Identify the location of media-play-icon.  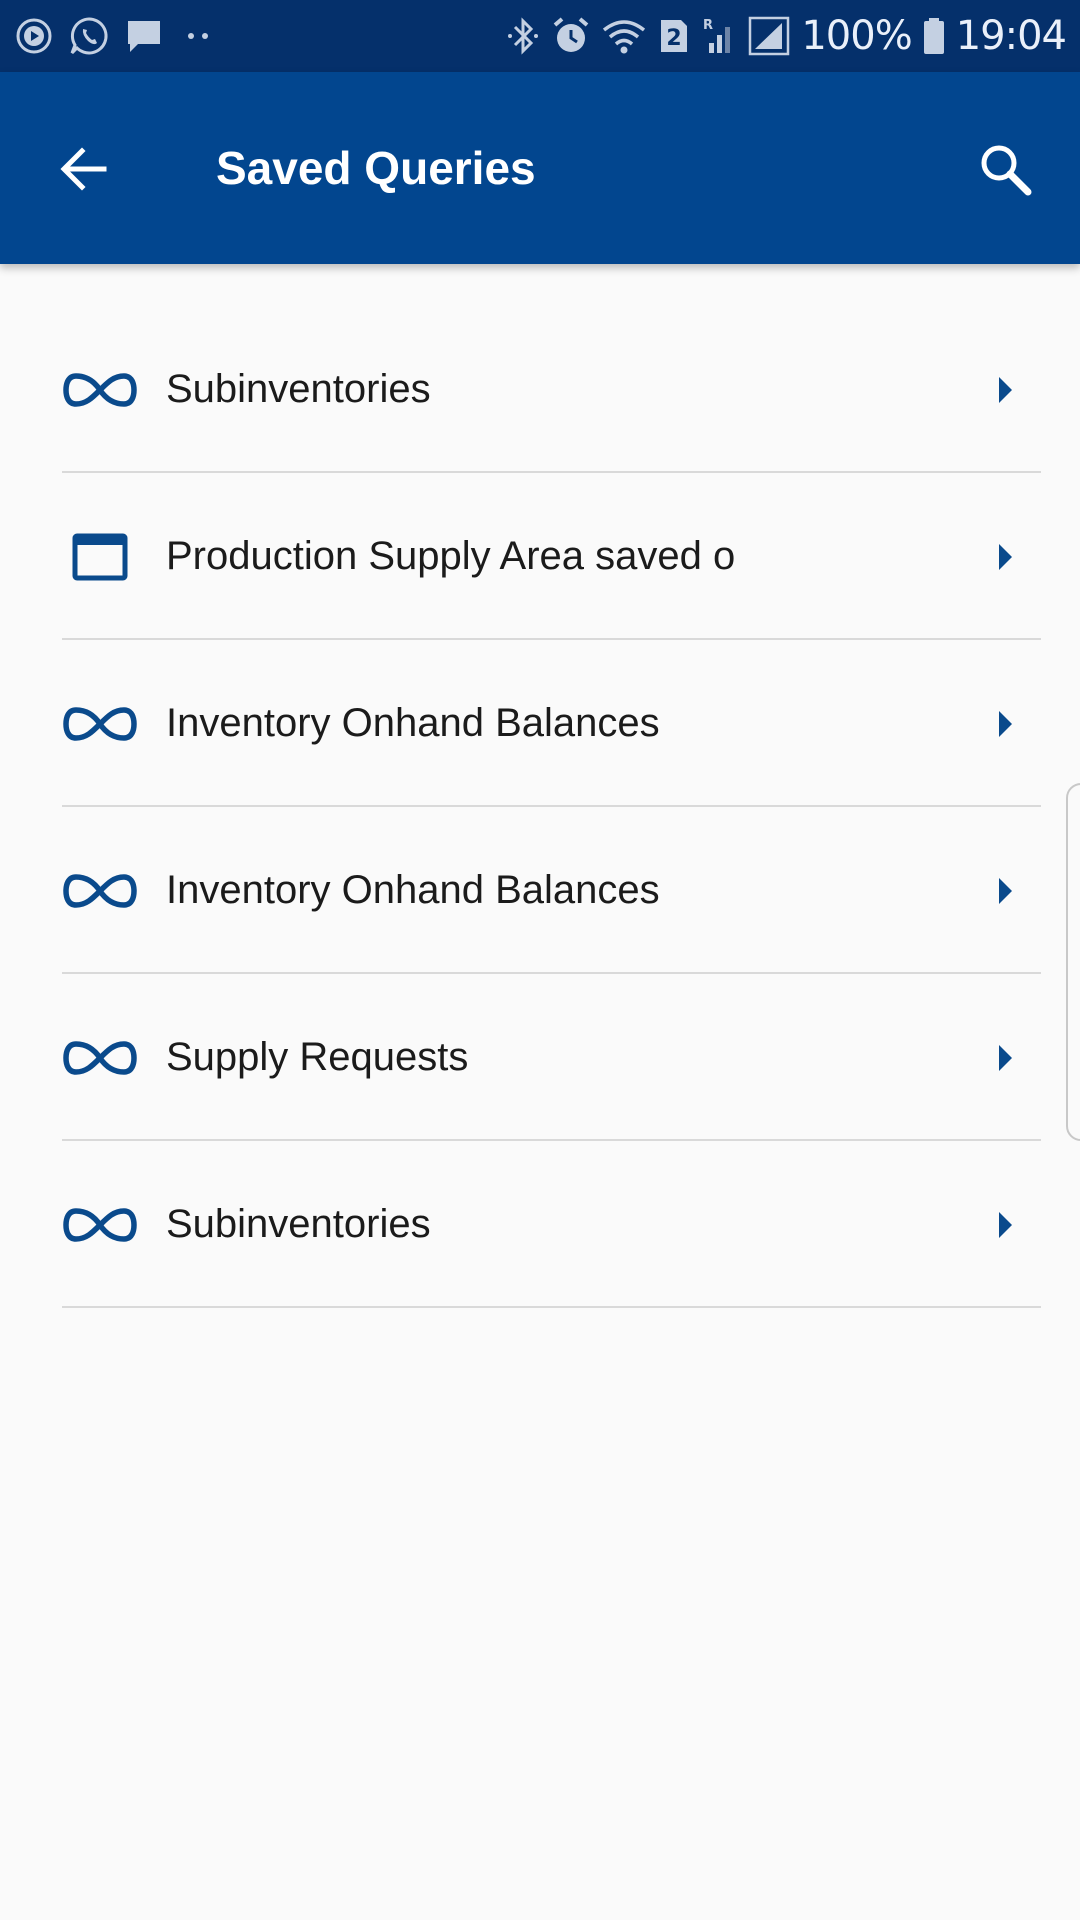
(34, 36).